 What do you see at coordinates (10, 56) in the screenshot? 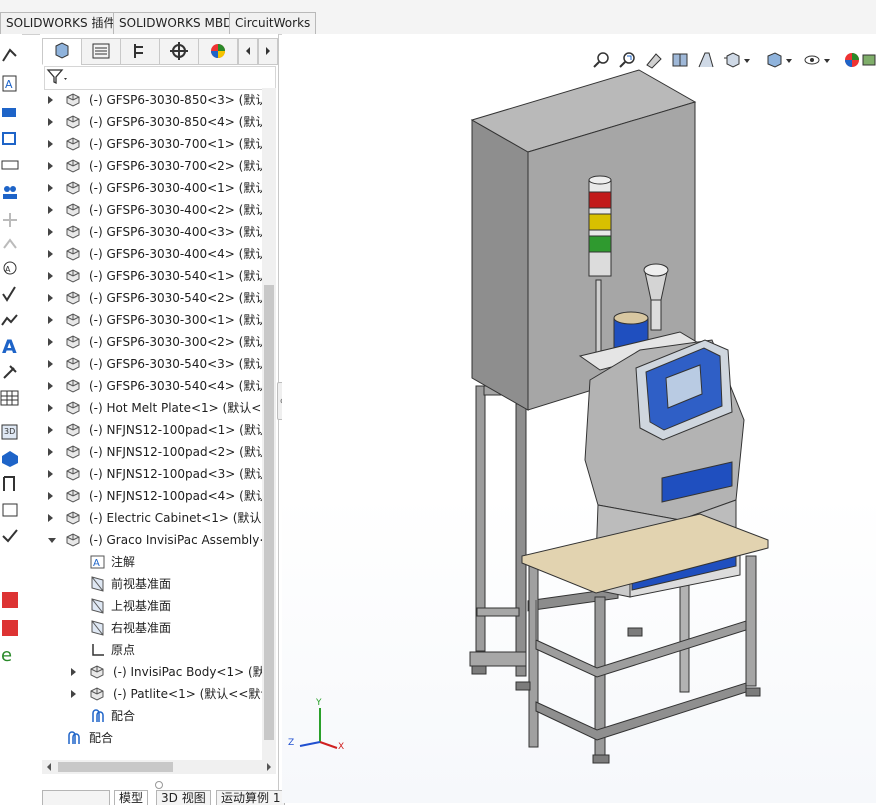
I see `smart-dimension-icon` at bounding box center [10, 56].